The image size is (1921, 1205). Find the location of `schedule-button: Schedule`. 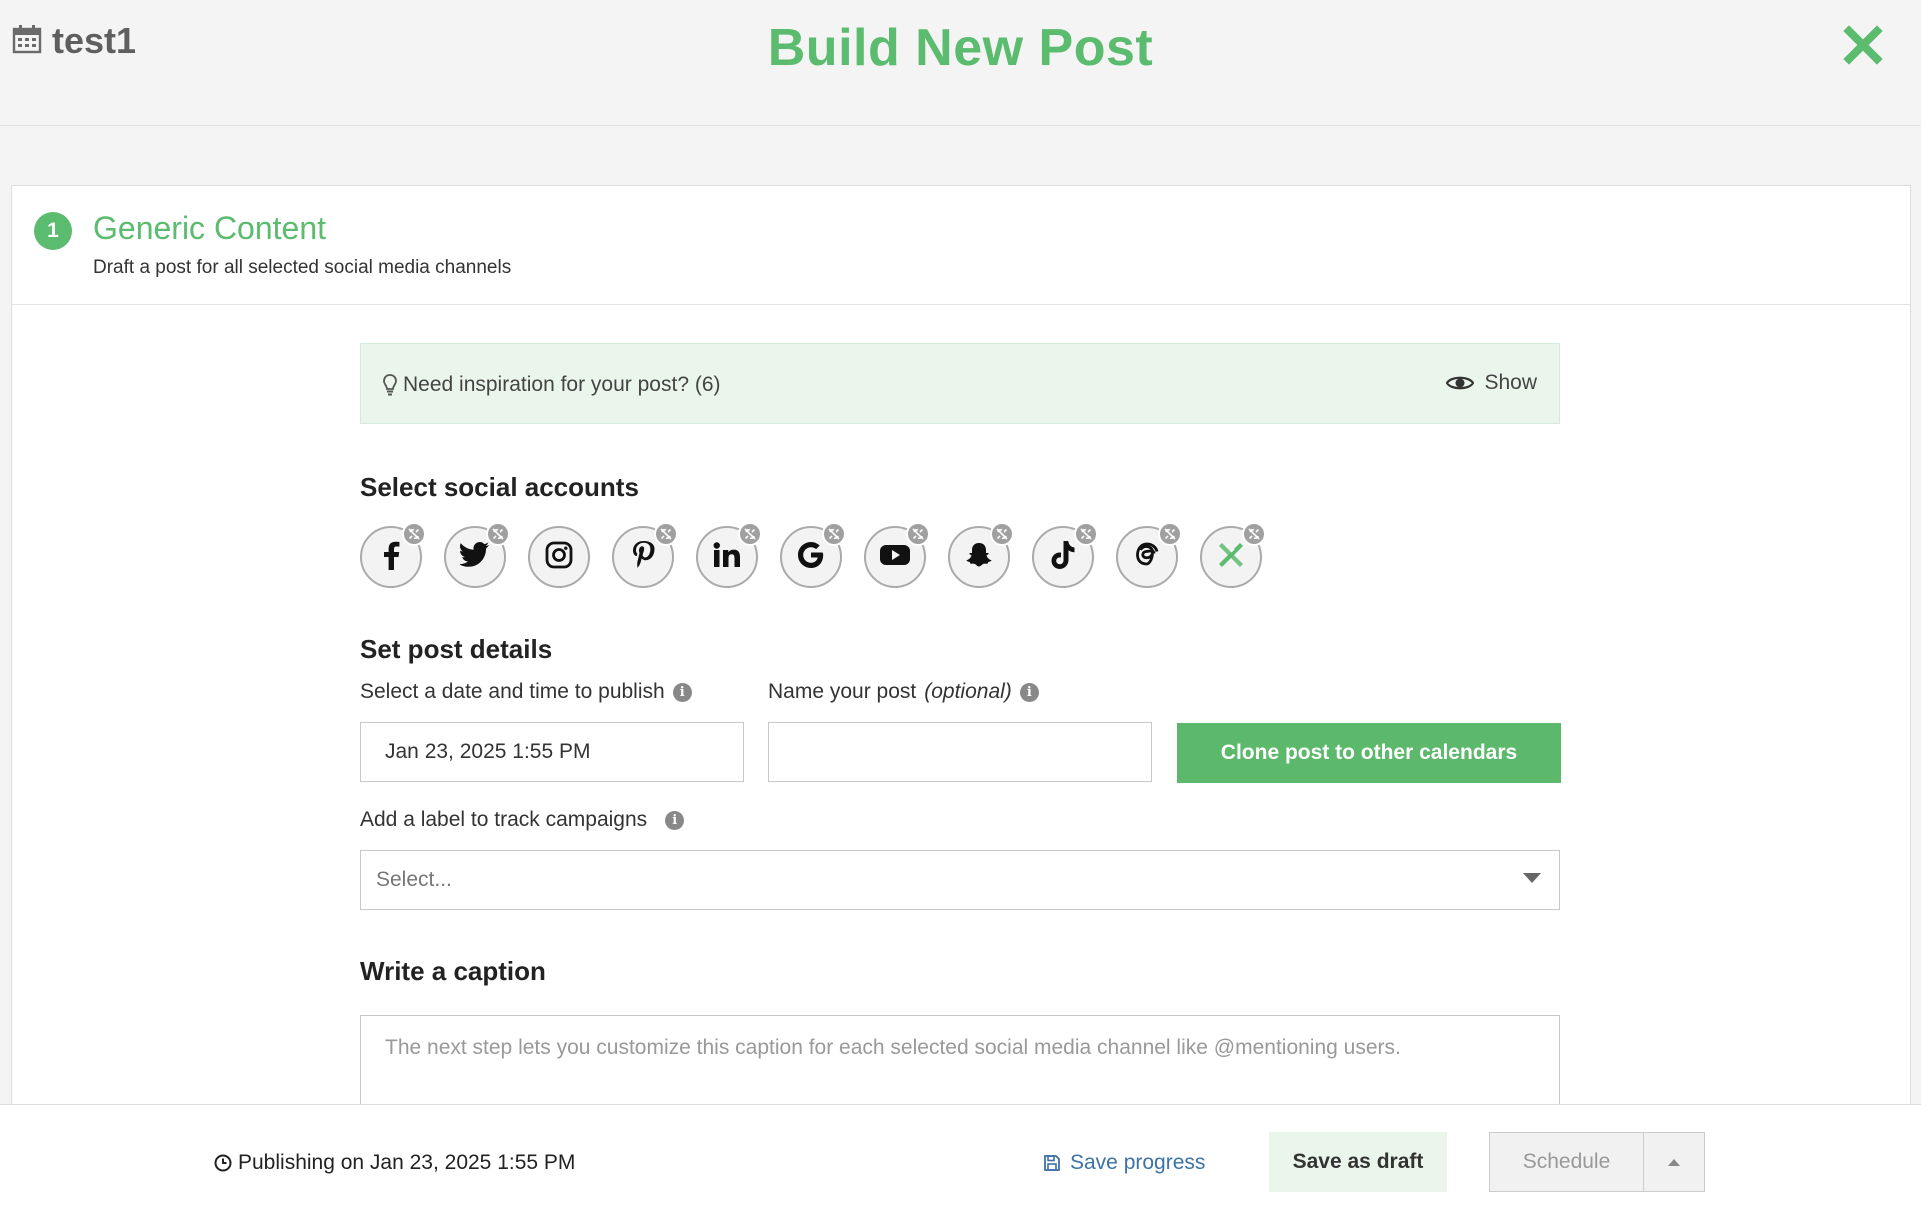

schedule-button: Schedule is located at coordinates (1567, 1162).